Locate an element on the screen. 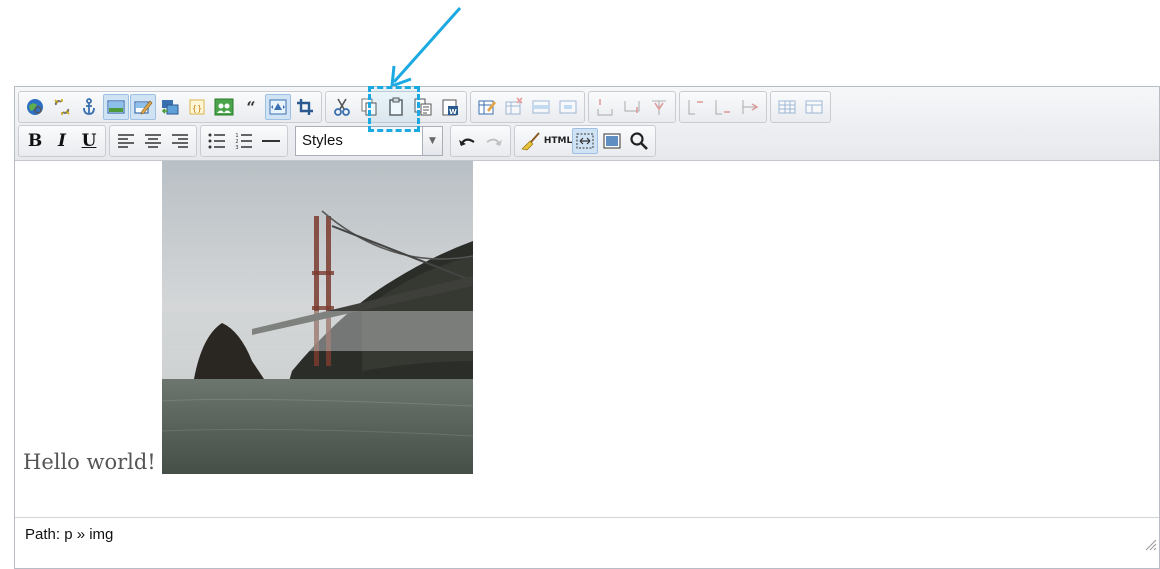 The image size is (1160, 569). delete-row-icon is located at coordinates (659, 107).